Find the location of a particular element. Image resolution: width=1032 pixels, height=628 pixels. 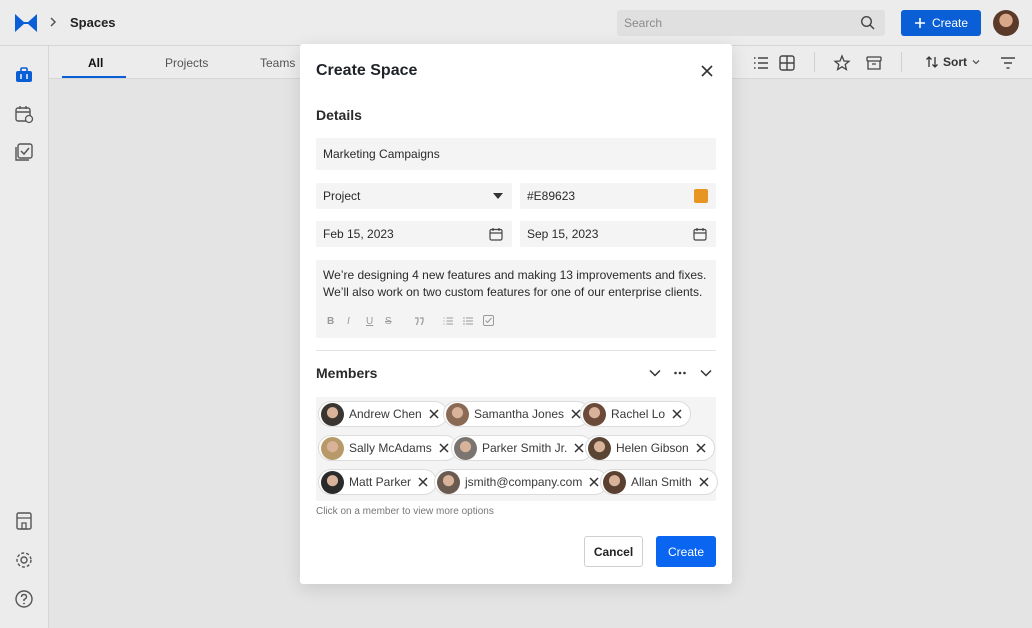

create-button: Create is located at coordinates (941, 23).